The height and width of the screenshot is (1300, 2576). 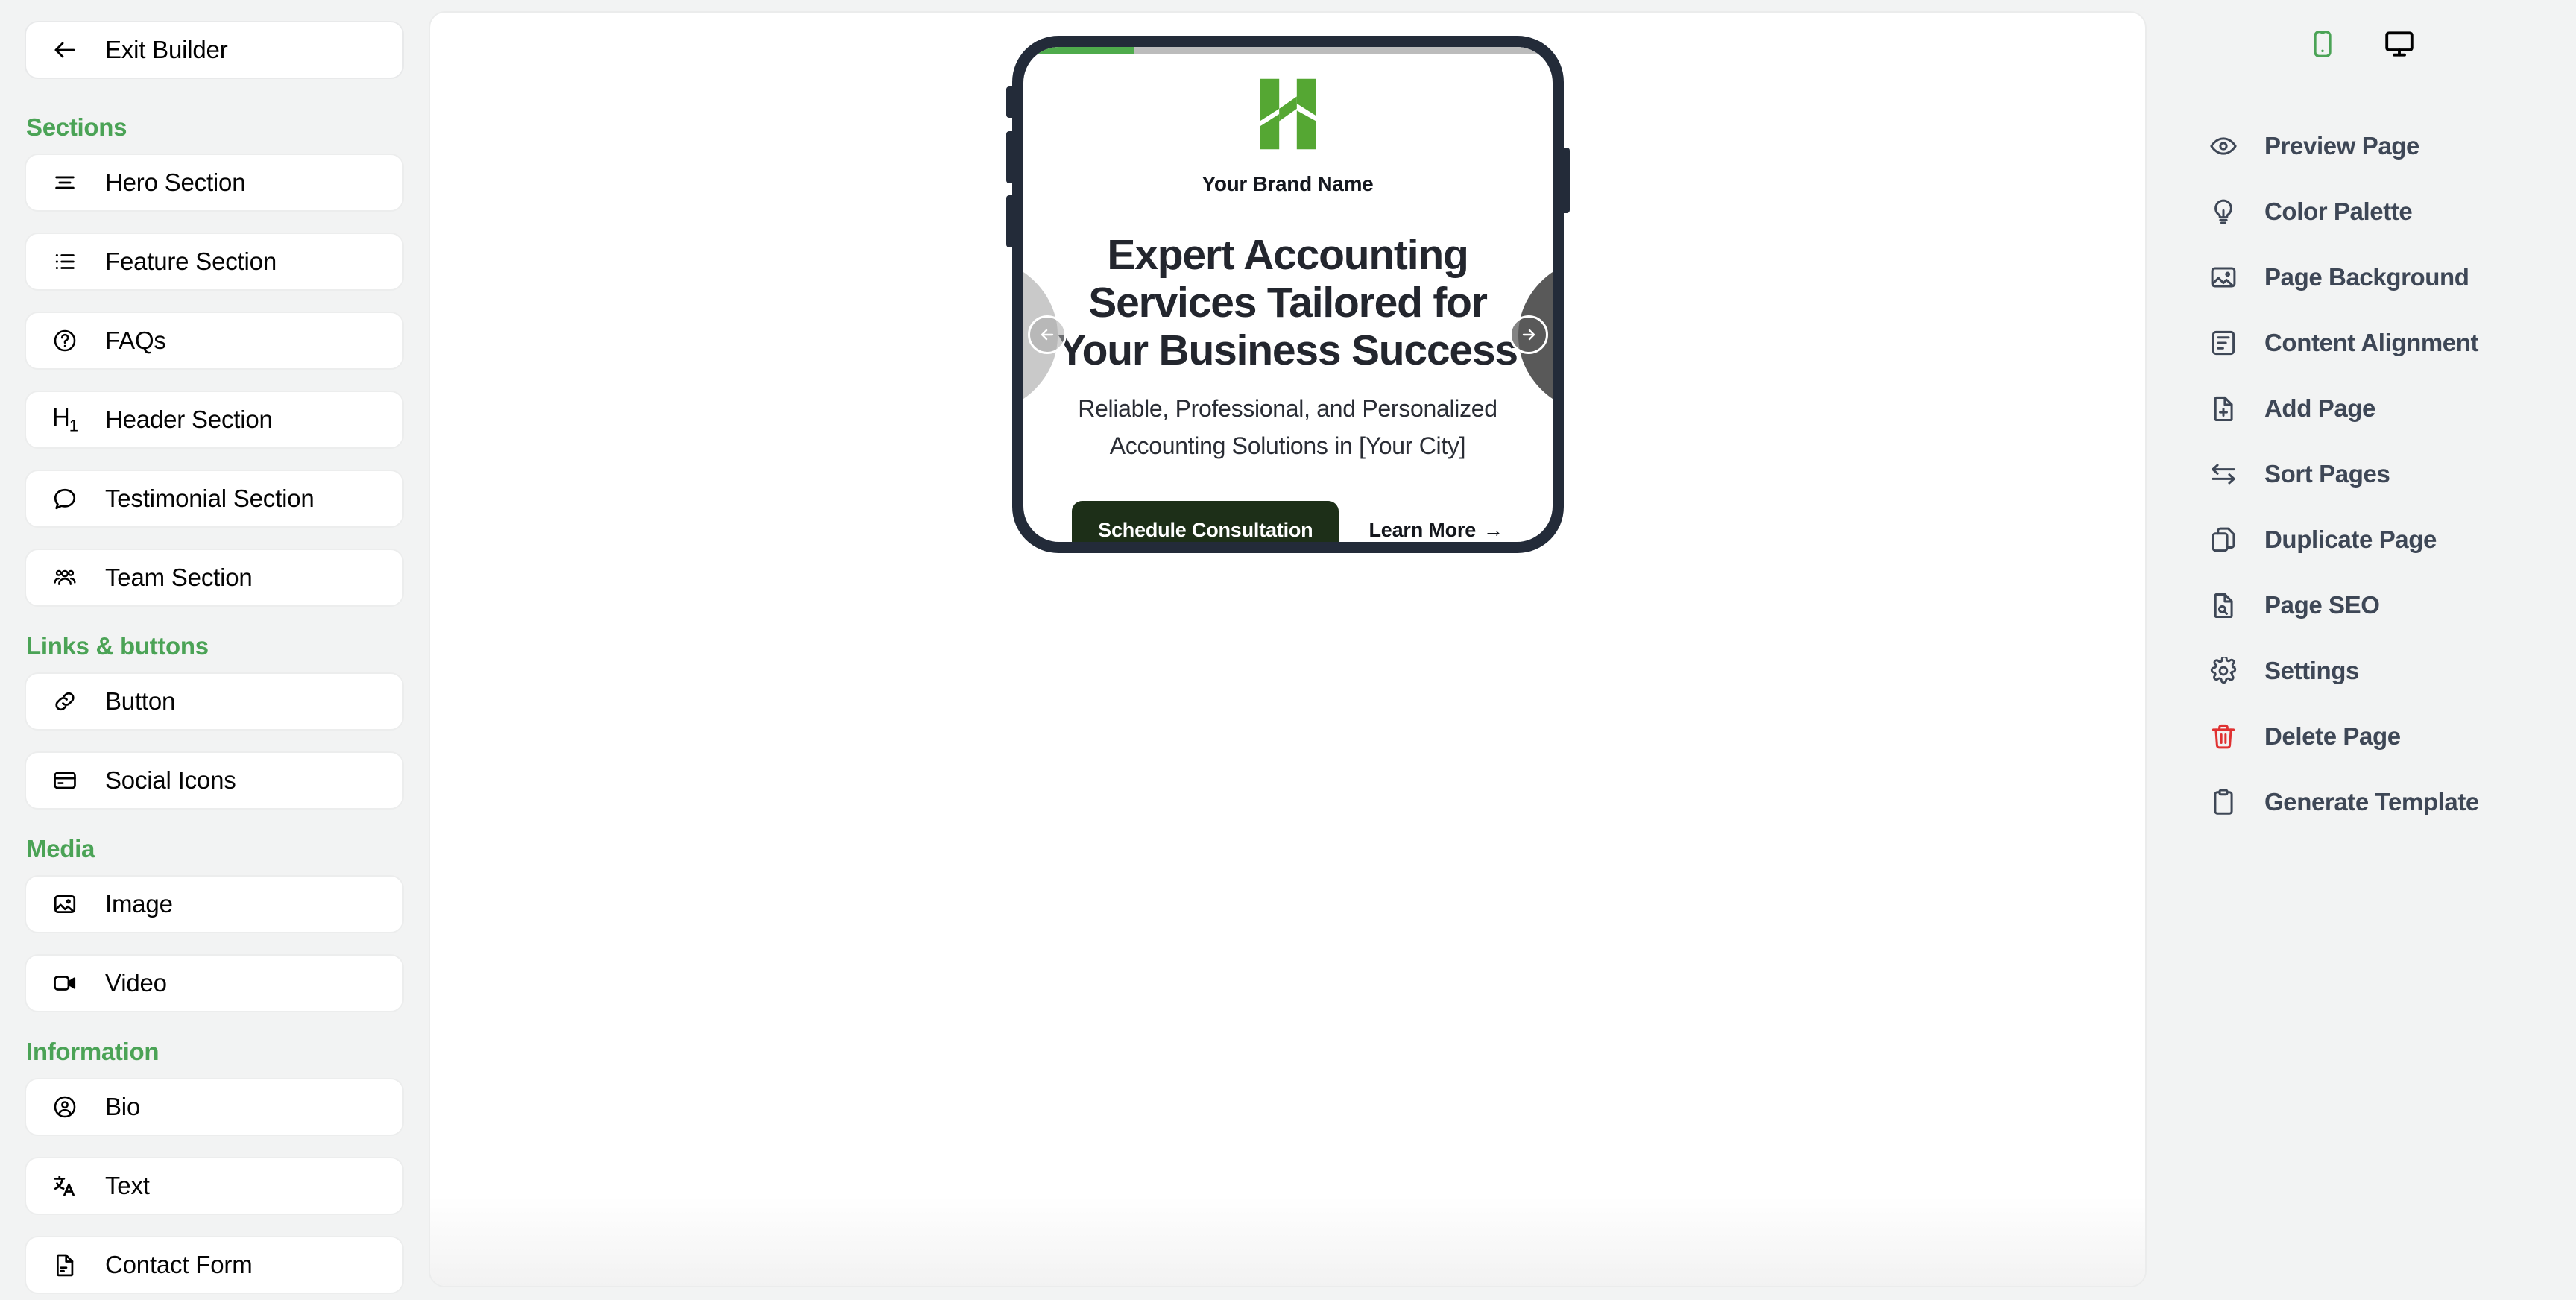 What do you see at coordinates (214, 1186) in the screenshot?
I see `sidebar-item-text: Text` at bounding box center [214, 1186].